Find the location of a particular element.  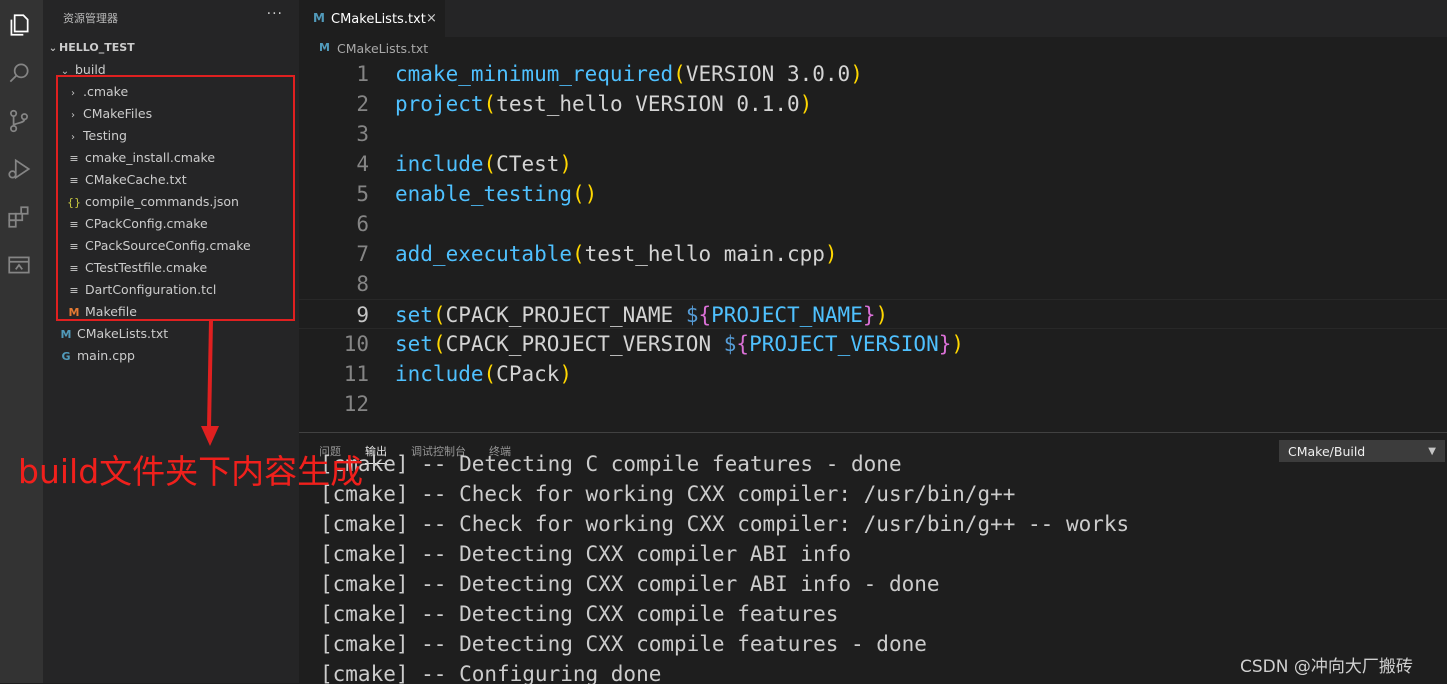

code-line: 11 include(CPack) is located at coordinates (873, 374).